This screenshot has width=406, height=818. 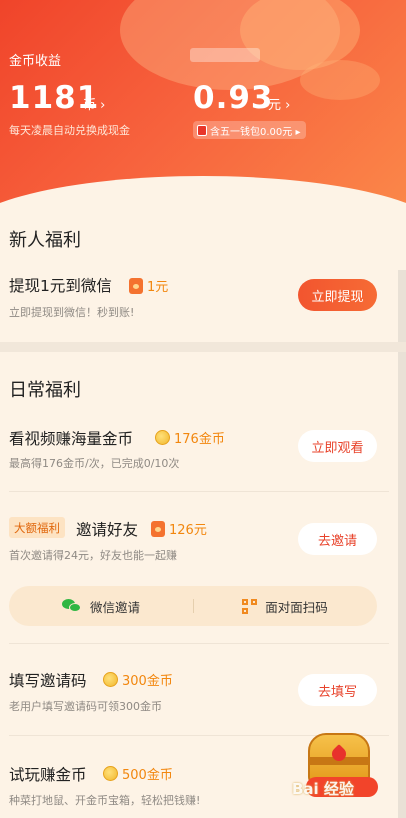 I want to click on task-subtitle-video: 最高得176金币/次，已完成0/10次, so click(x=94, y=463).